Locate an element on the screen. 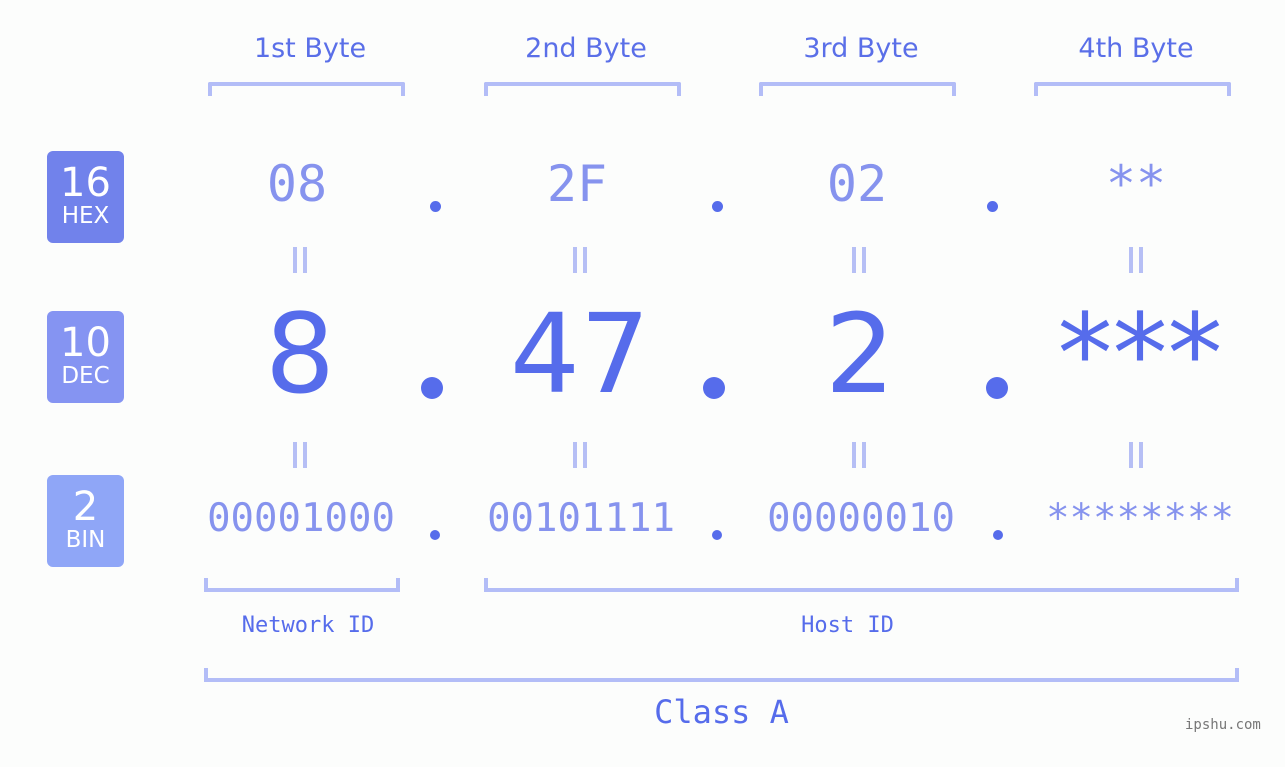 The image size is (1285, 767). hex-base-label: HEX is located at coordinates (85, 216).